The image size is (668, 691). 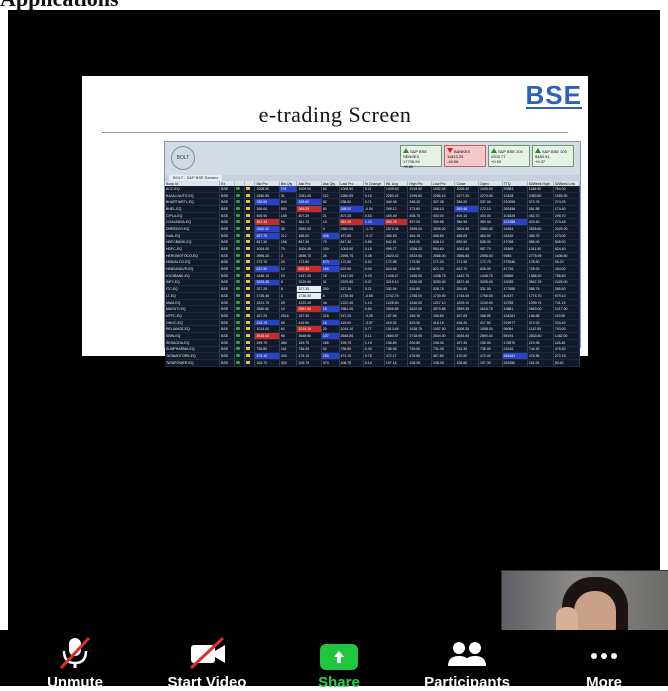 I want to click on index-ticker-2: S&P BSE 200 2203.77 +0.93, so click(x=509, y=156).